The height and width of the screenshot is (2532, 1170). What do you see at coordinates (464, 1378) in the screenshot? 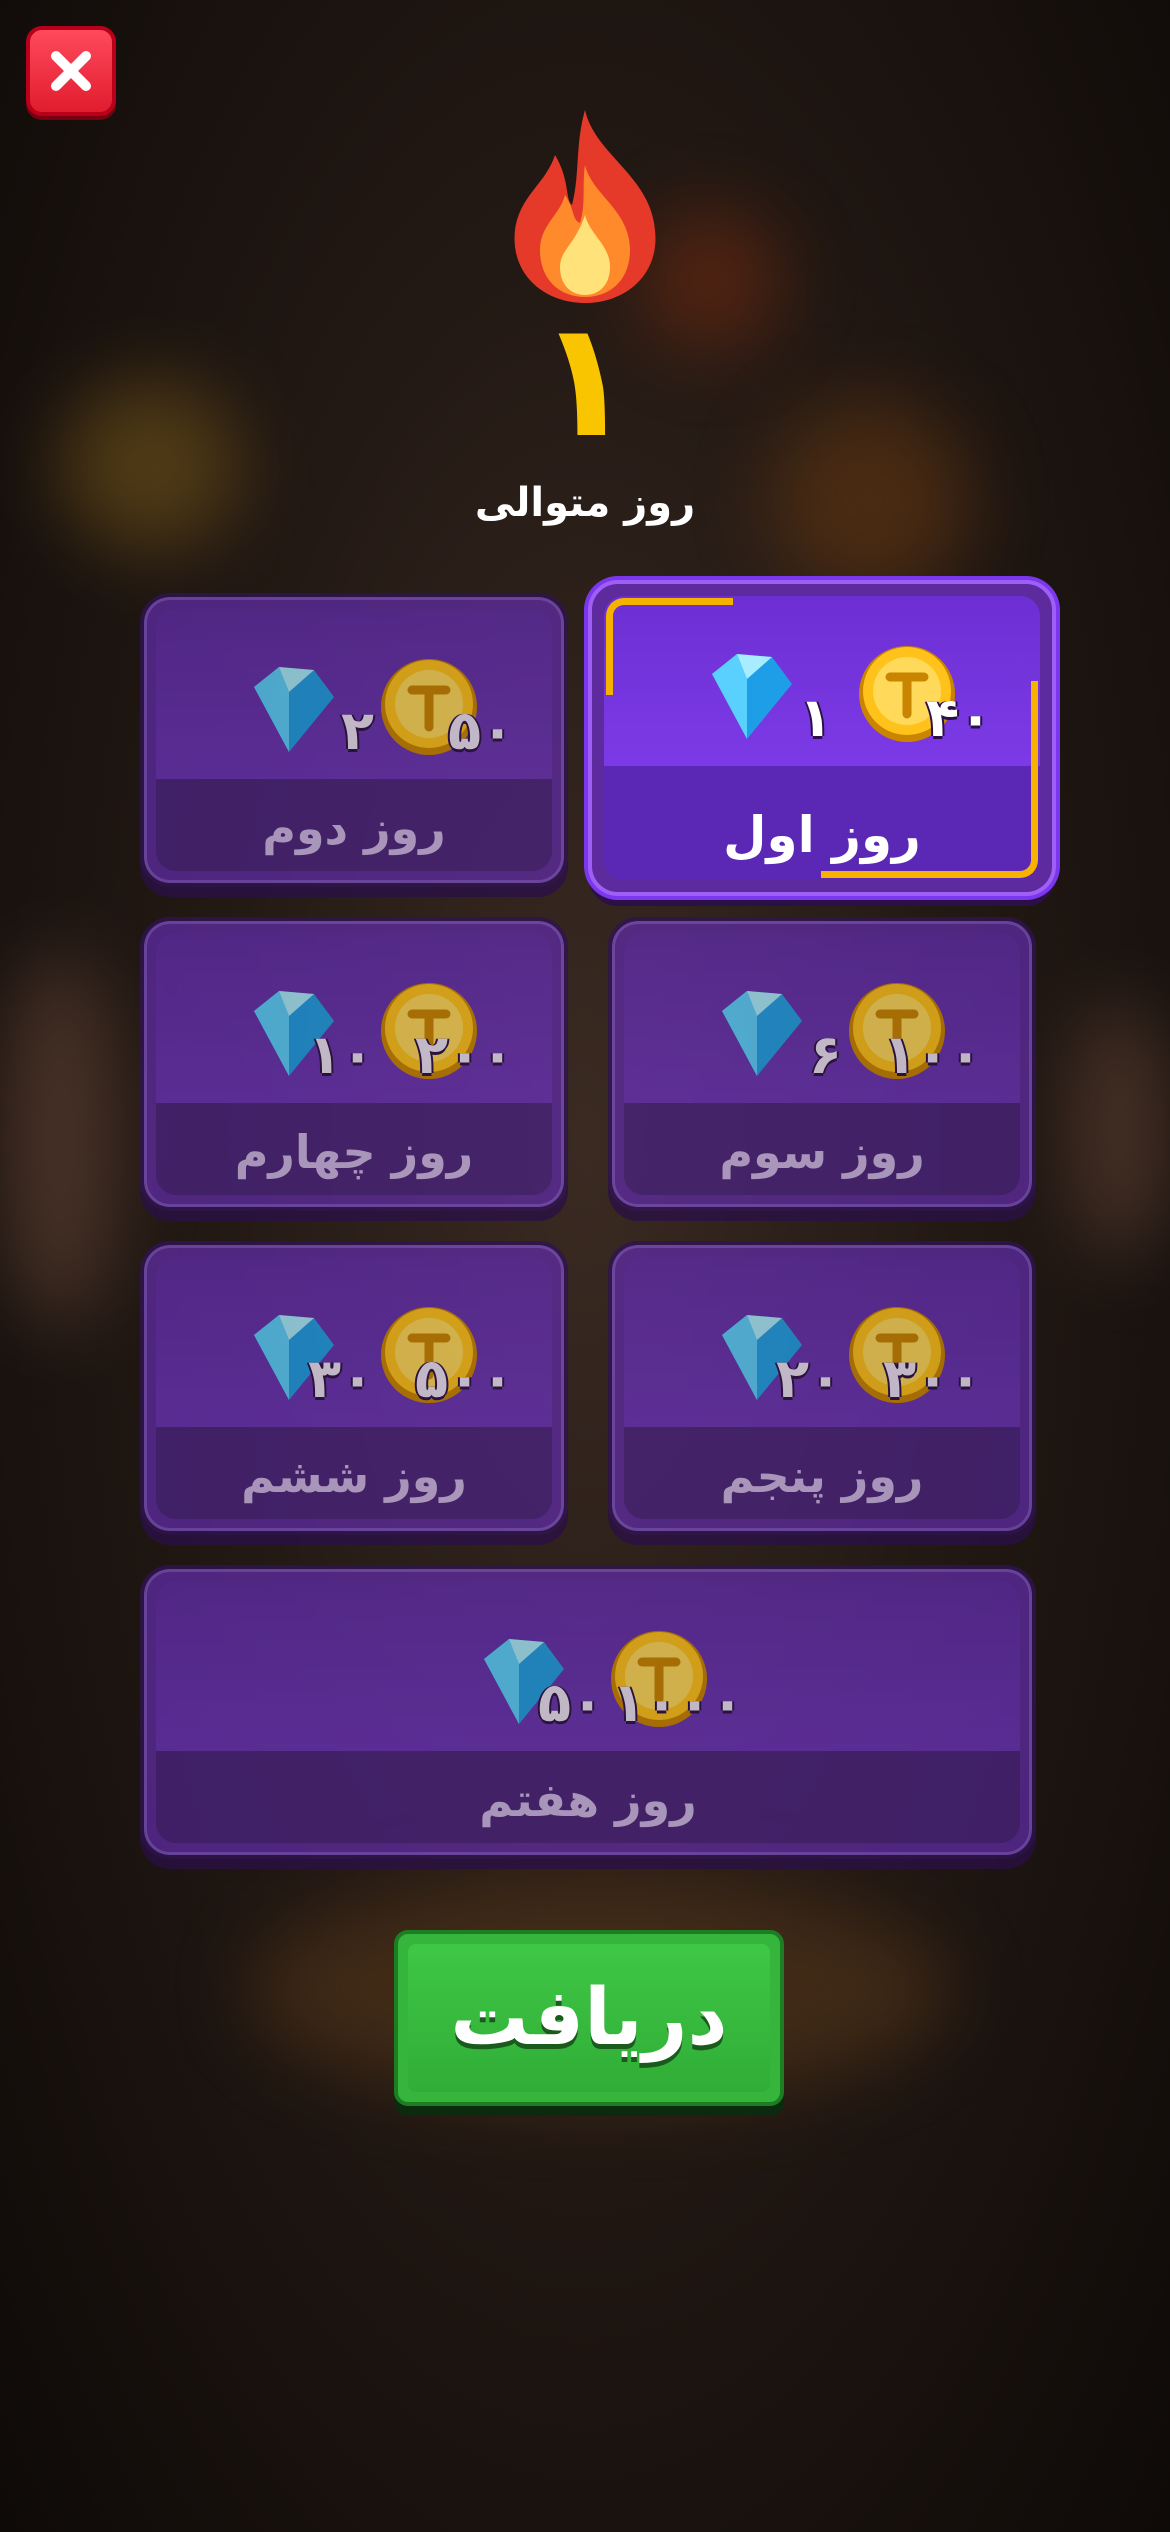
I see `coin-amount: ۵۰۰` at bounding box center [464, 1378].